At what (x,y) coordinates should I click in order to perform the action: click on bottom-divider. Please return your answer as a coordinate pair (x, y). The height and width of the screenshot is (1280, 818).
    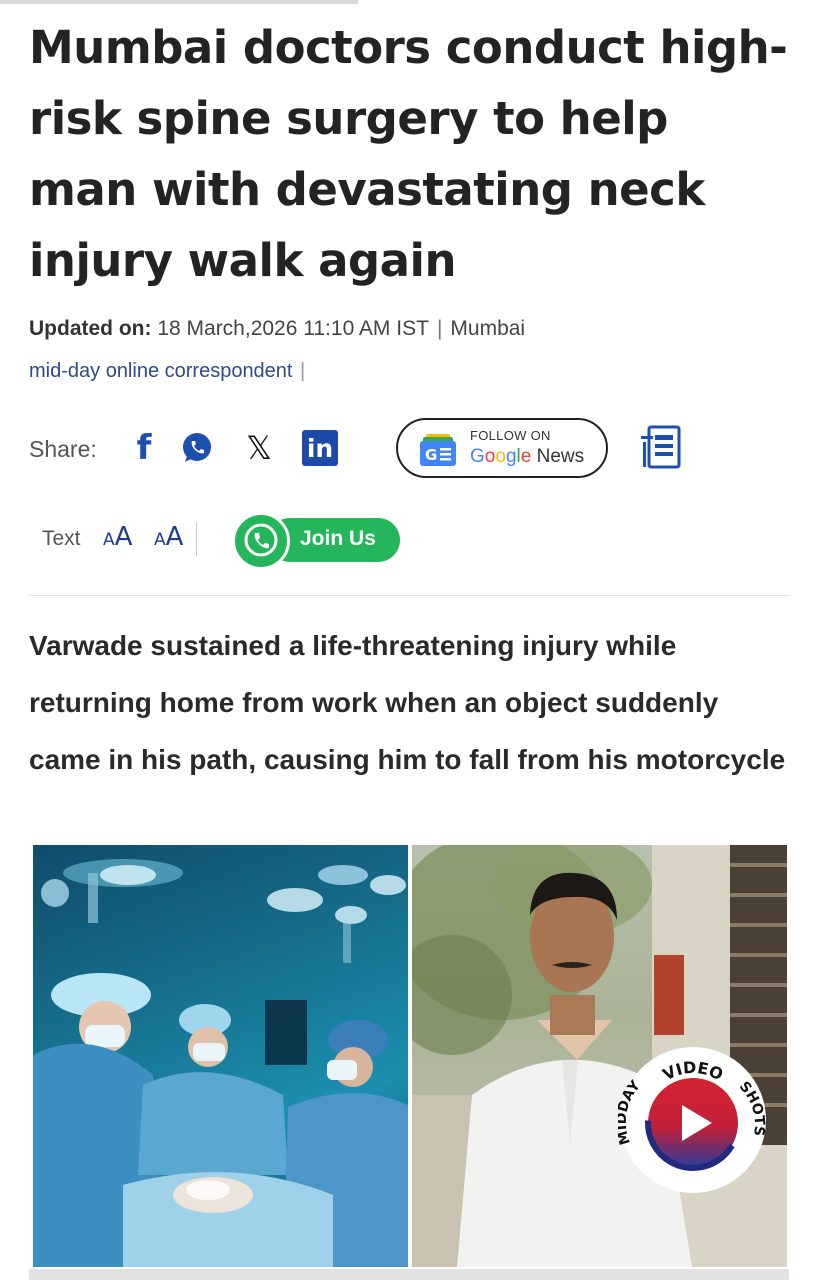
    Looking at the image, I should click on (409, 1274).